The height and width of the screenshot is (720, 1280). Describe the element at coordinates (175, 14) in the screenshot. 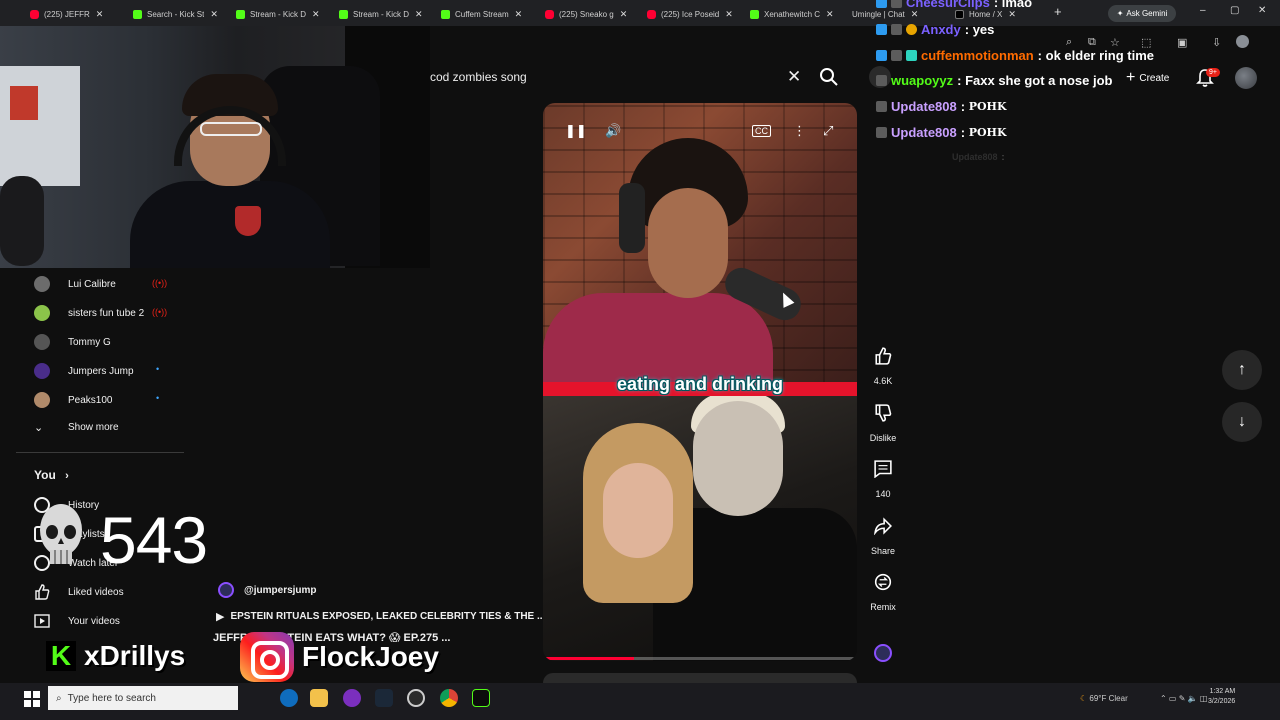

I see `browser-tab: Search - Kick St ✕` at that location.